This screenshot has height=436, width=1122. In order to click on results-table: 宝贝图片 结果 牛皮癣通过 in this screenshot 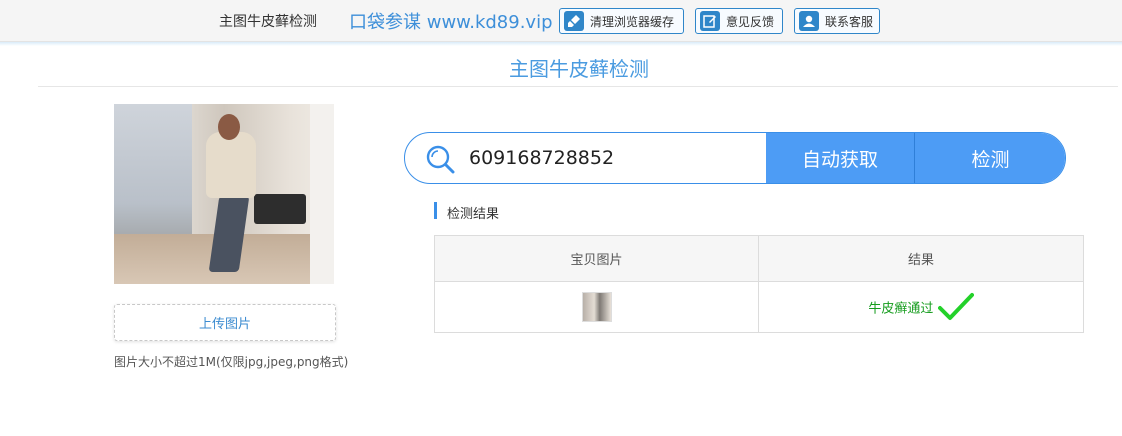, I will do `click(759, 284)`.